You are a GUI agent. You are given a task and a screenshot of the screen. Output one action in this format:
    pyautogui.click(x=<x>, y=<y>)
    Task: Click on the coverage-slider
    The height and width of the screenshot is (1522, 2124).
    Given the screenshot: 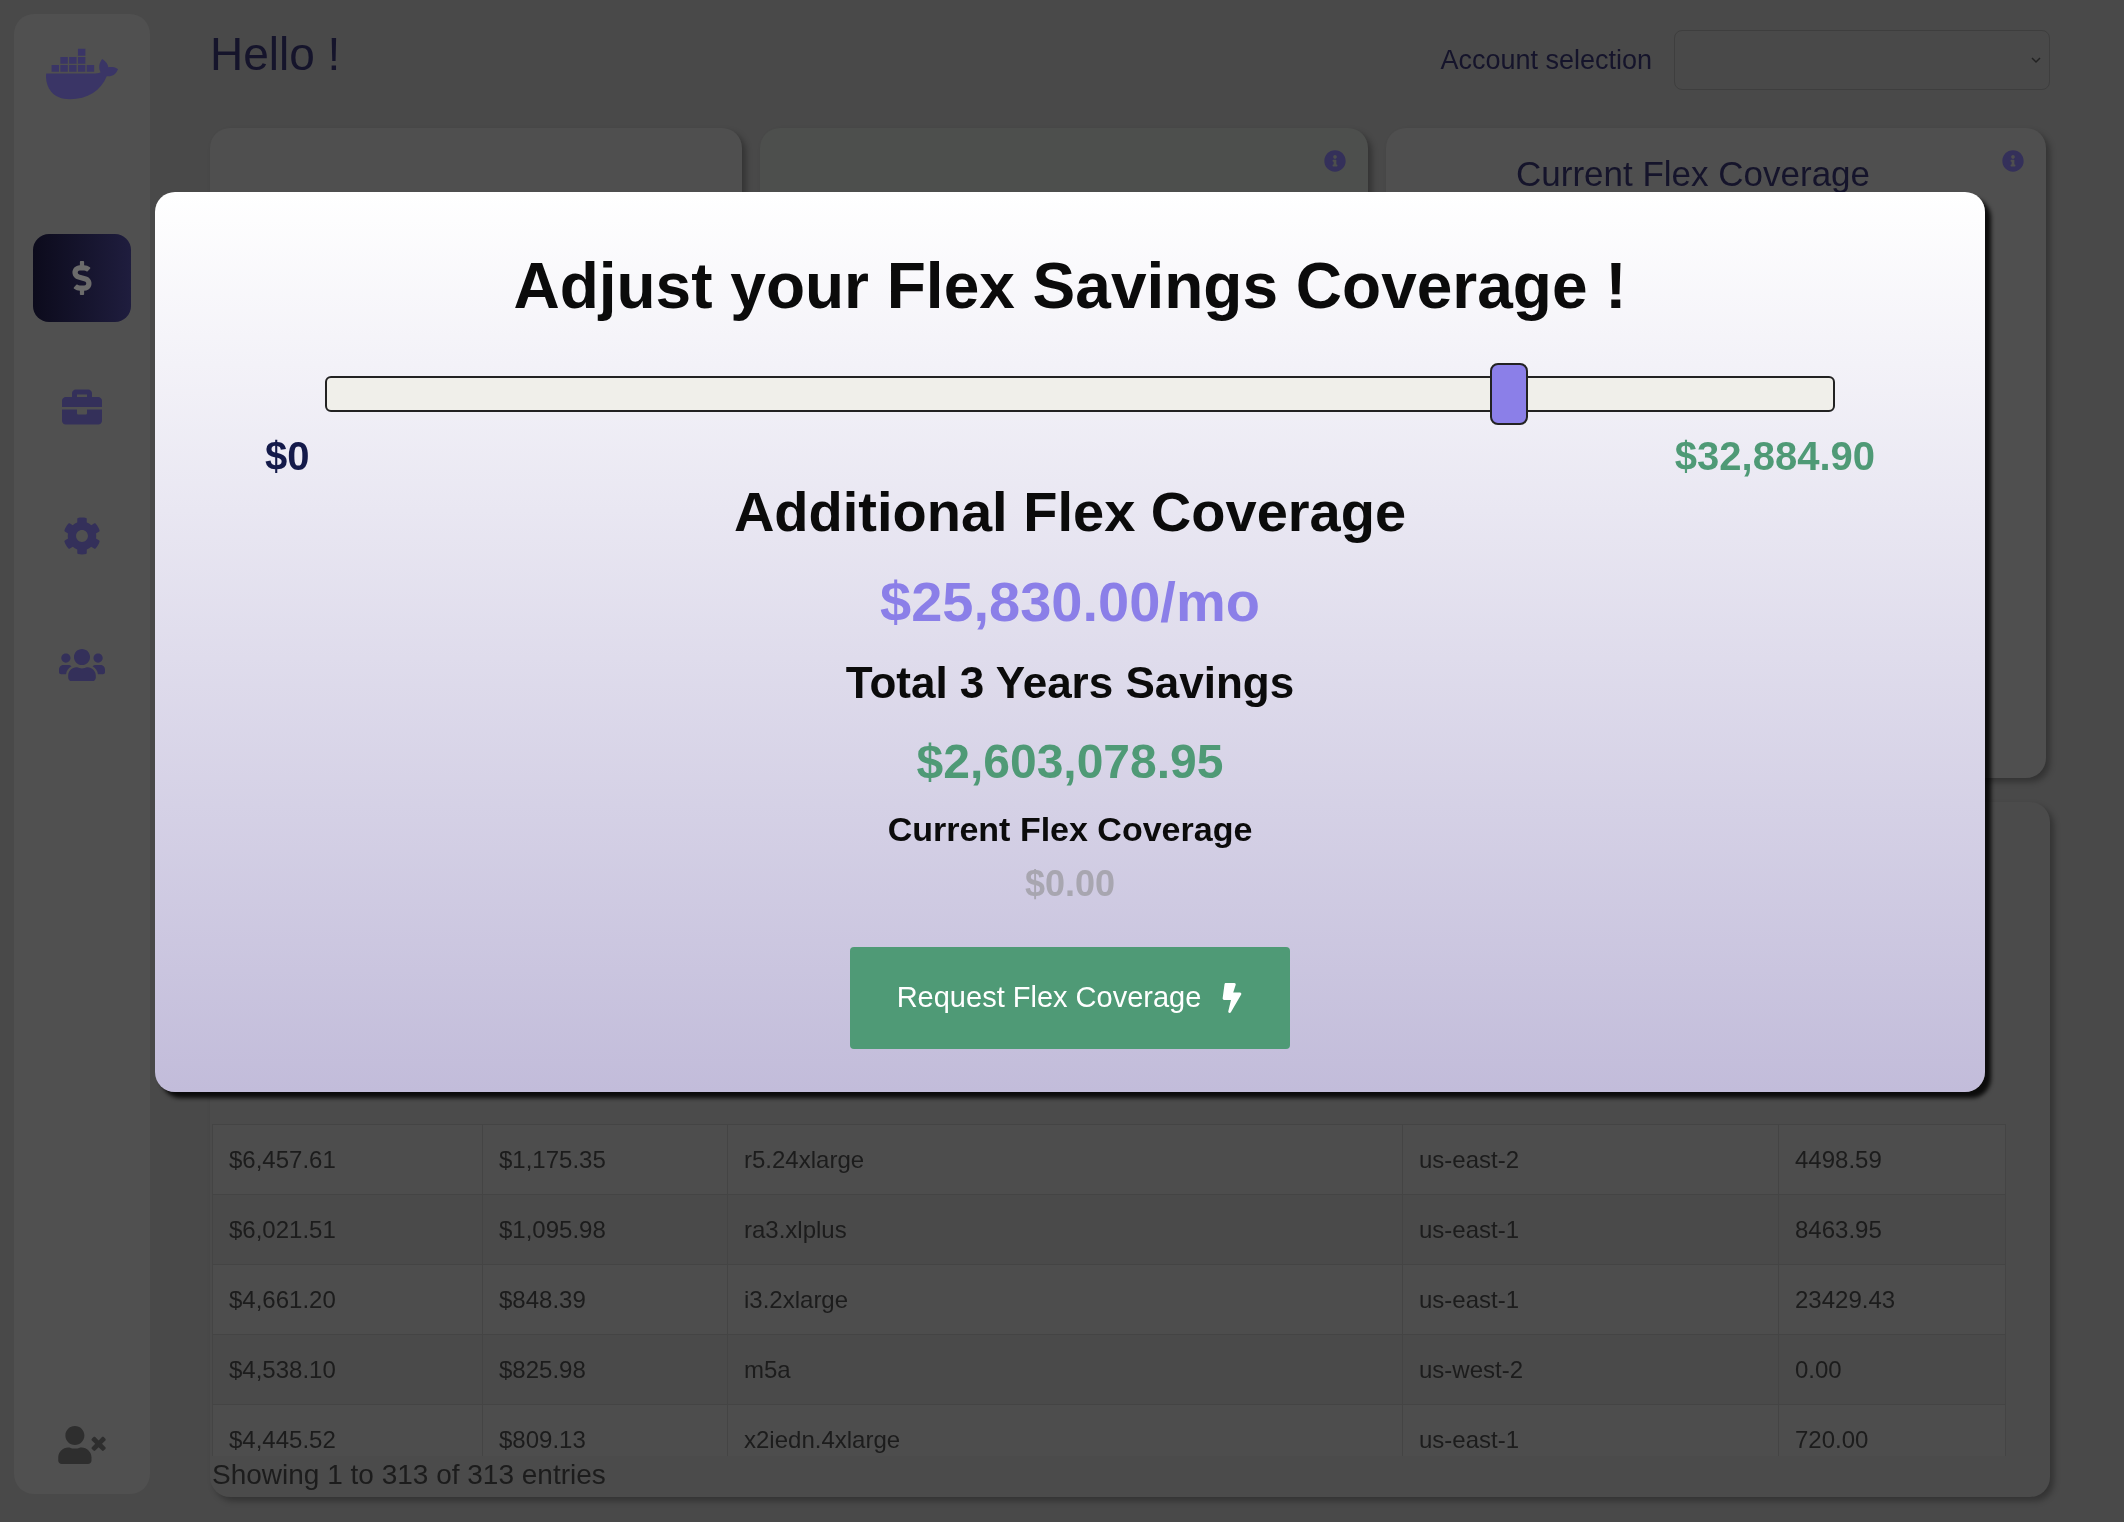 What is the action you would take?
    pyautogui.click(x=1080, y=394)
    